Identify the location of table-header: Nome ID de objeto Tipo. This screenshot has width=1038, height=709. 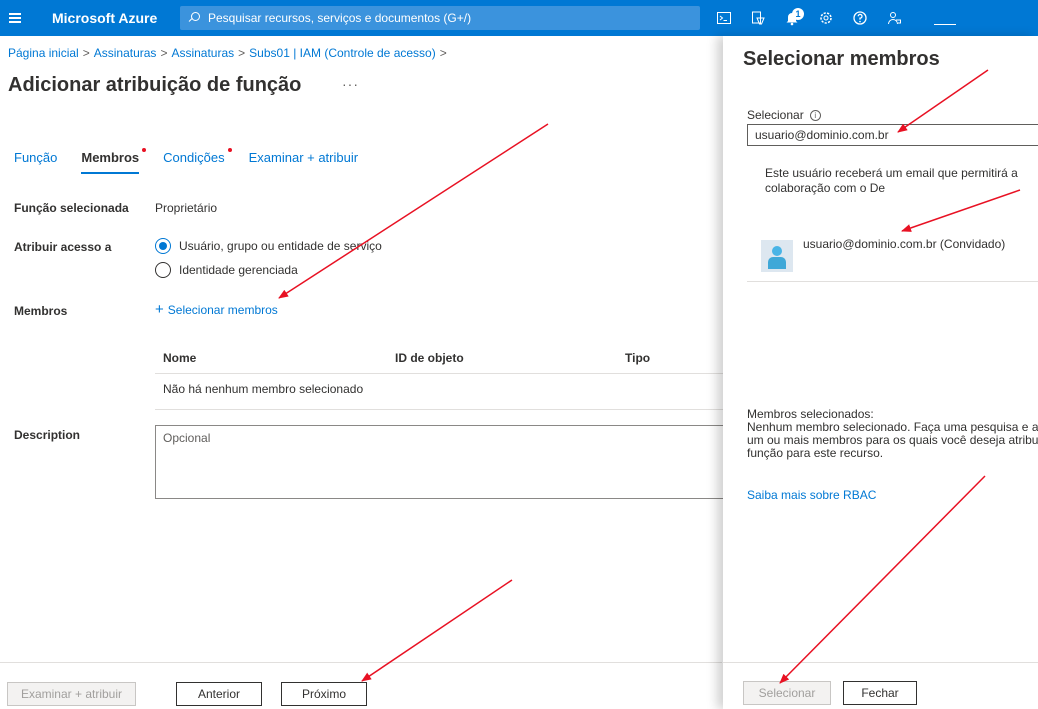
(440, 358).